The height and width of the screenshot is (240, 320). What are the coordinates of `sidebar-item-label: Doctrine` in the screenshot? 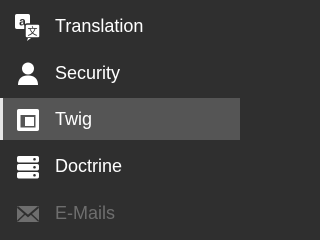 It's located at (89, 166).